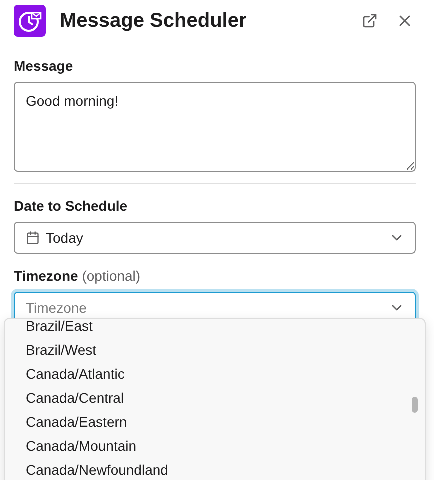  What do you see at coordinates (154, 21) in the screenshot?
I see `dialog-title: Message Scheduler` at bounding box center [154, 21].